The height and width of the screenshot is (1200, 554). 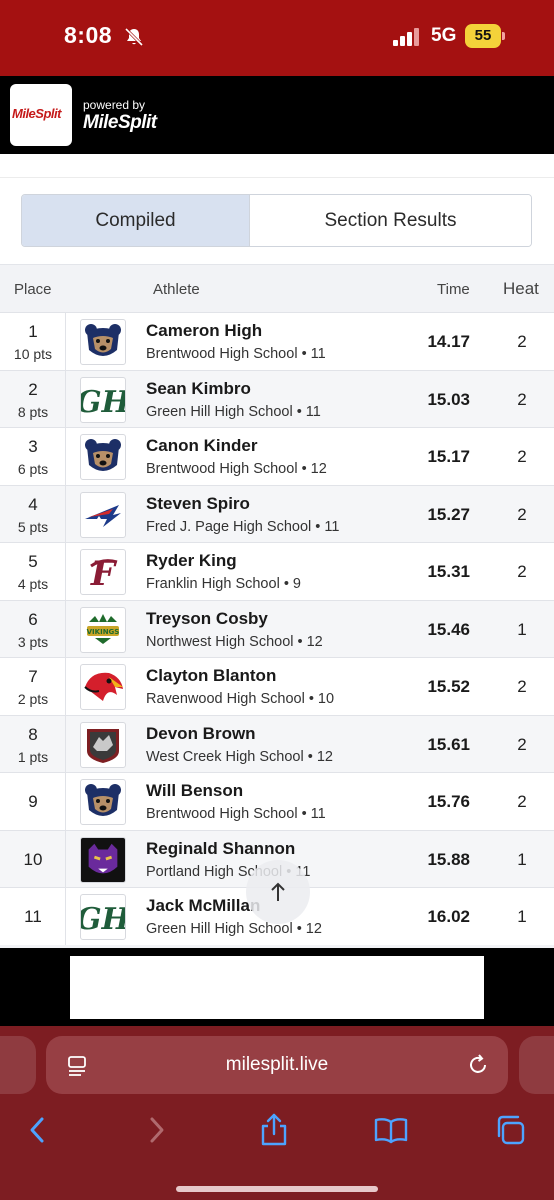 What do you see at coordinates (278, 892) in the screenshot?
I see `scroll-to-top-button` at bounding box center [278, 892].